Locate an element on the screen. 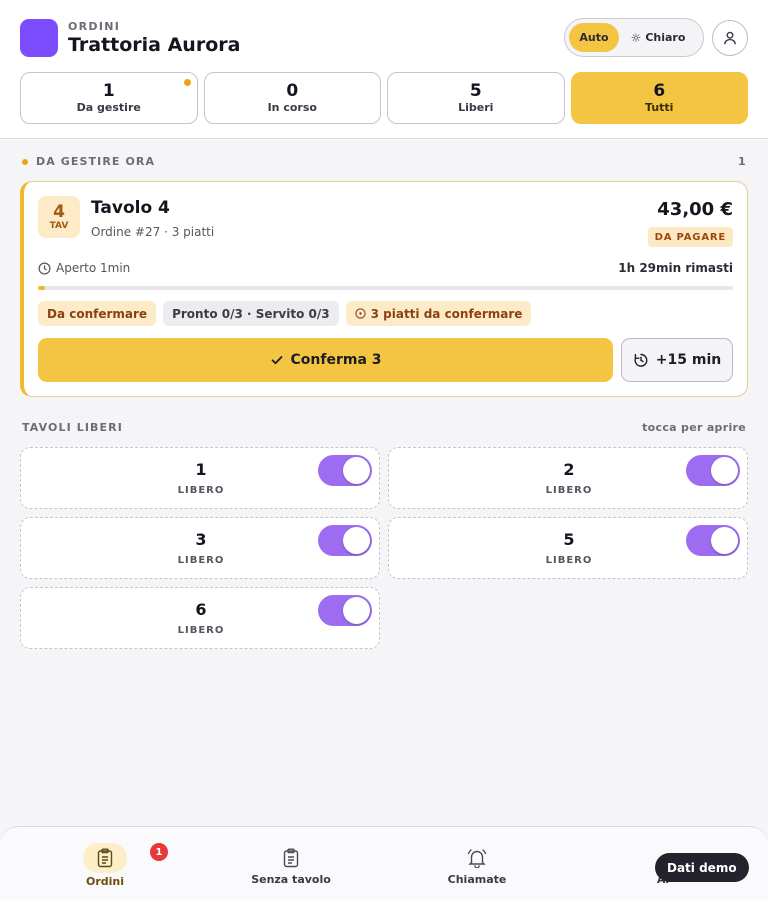 This screenshot has height=900, width=768. table-card-3: 3 LIBERO is located at coordinates (200, 548).